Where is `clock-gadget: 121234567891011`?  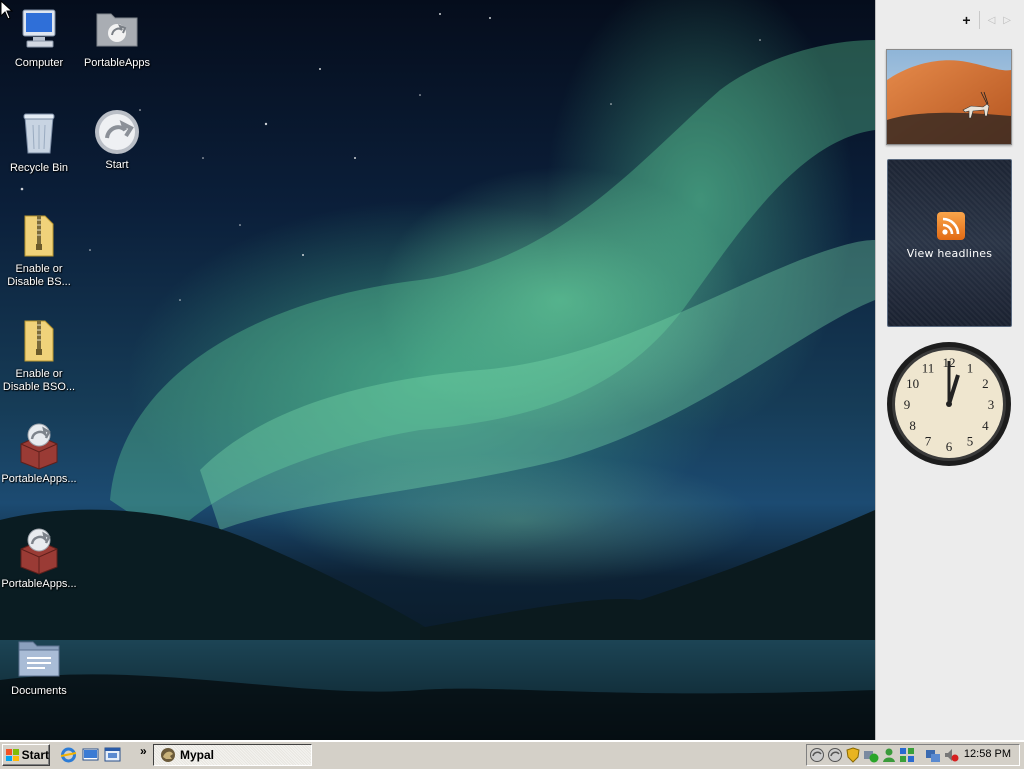 clock-gadget: 121234567891011 is located at coordinates (949, 404).